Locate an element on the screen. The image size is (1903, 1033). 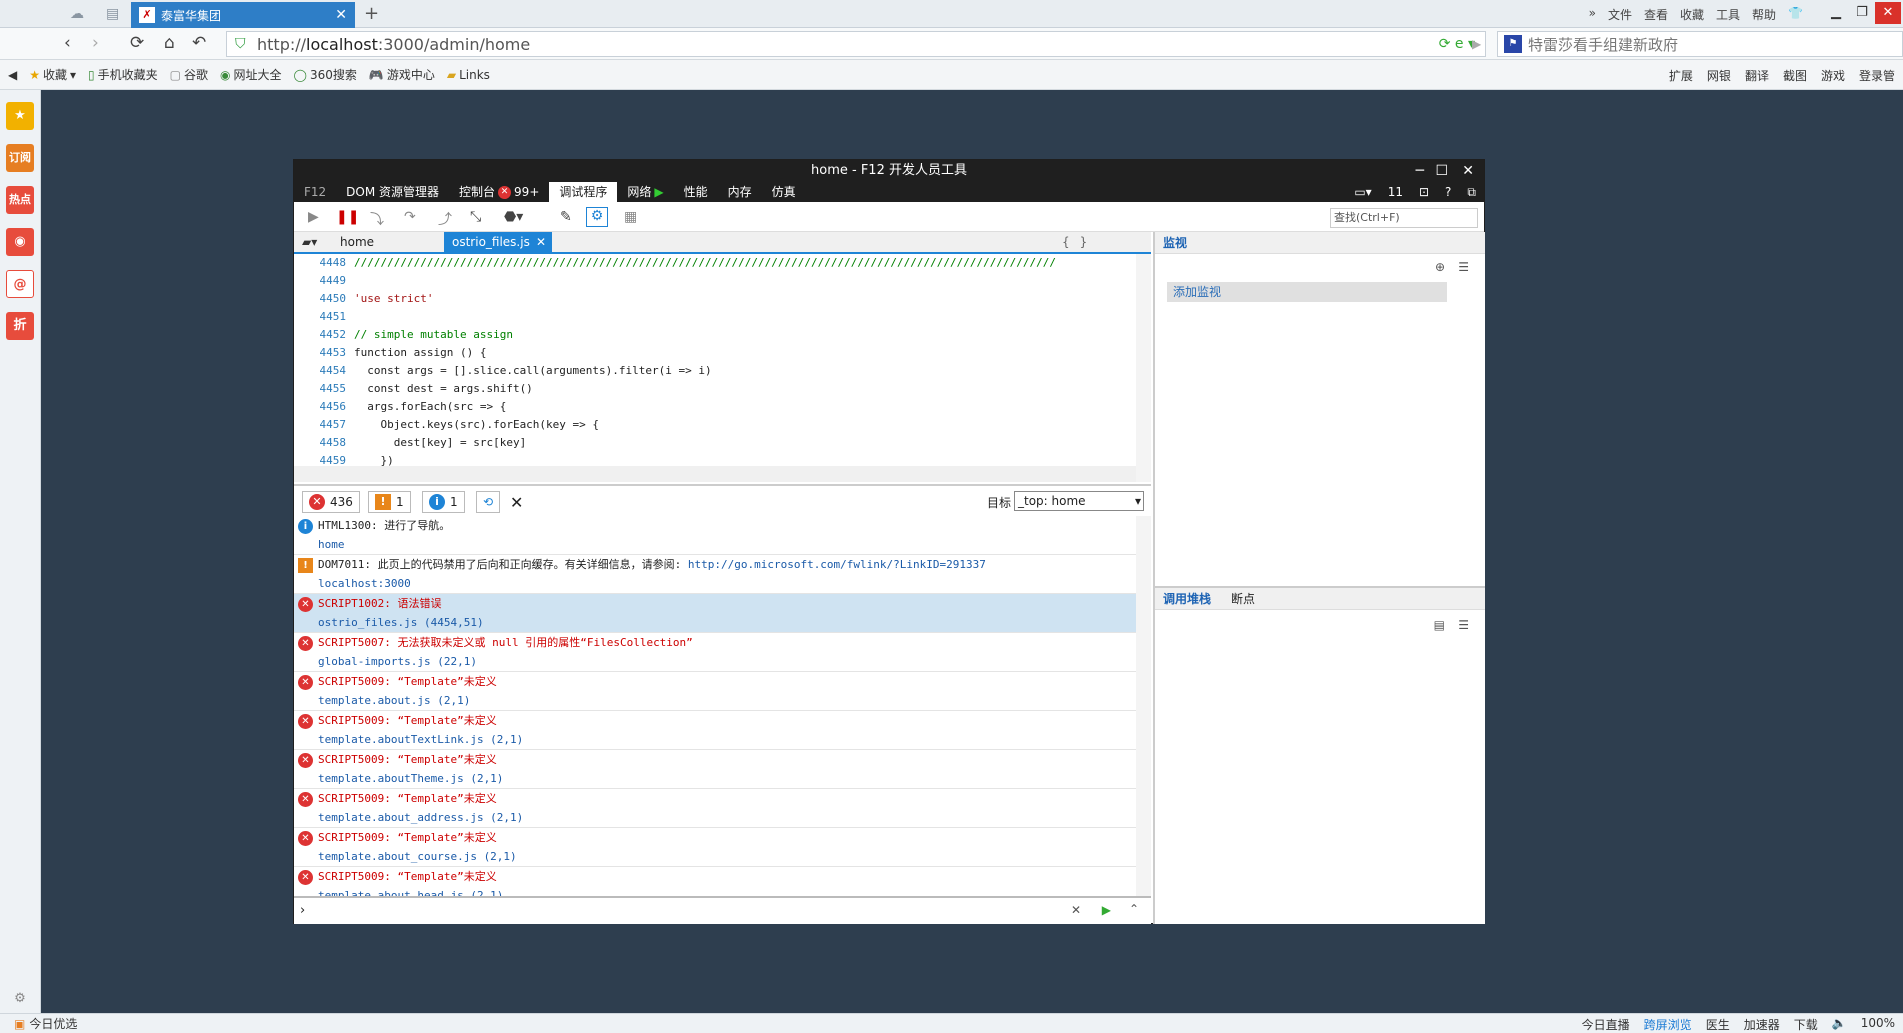
filter-warnings-button: ! 1 is located at coordinates (389, 502).